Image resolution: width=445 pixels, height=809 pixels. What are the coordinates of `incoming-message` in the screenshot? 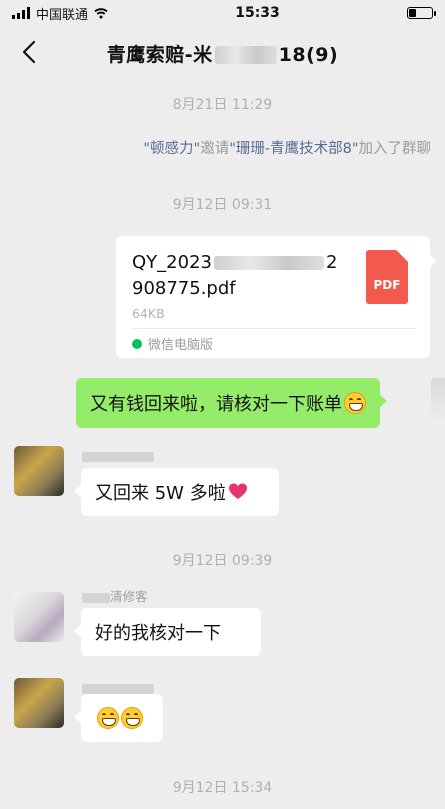 It's located at (118, 718).